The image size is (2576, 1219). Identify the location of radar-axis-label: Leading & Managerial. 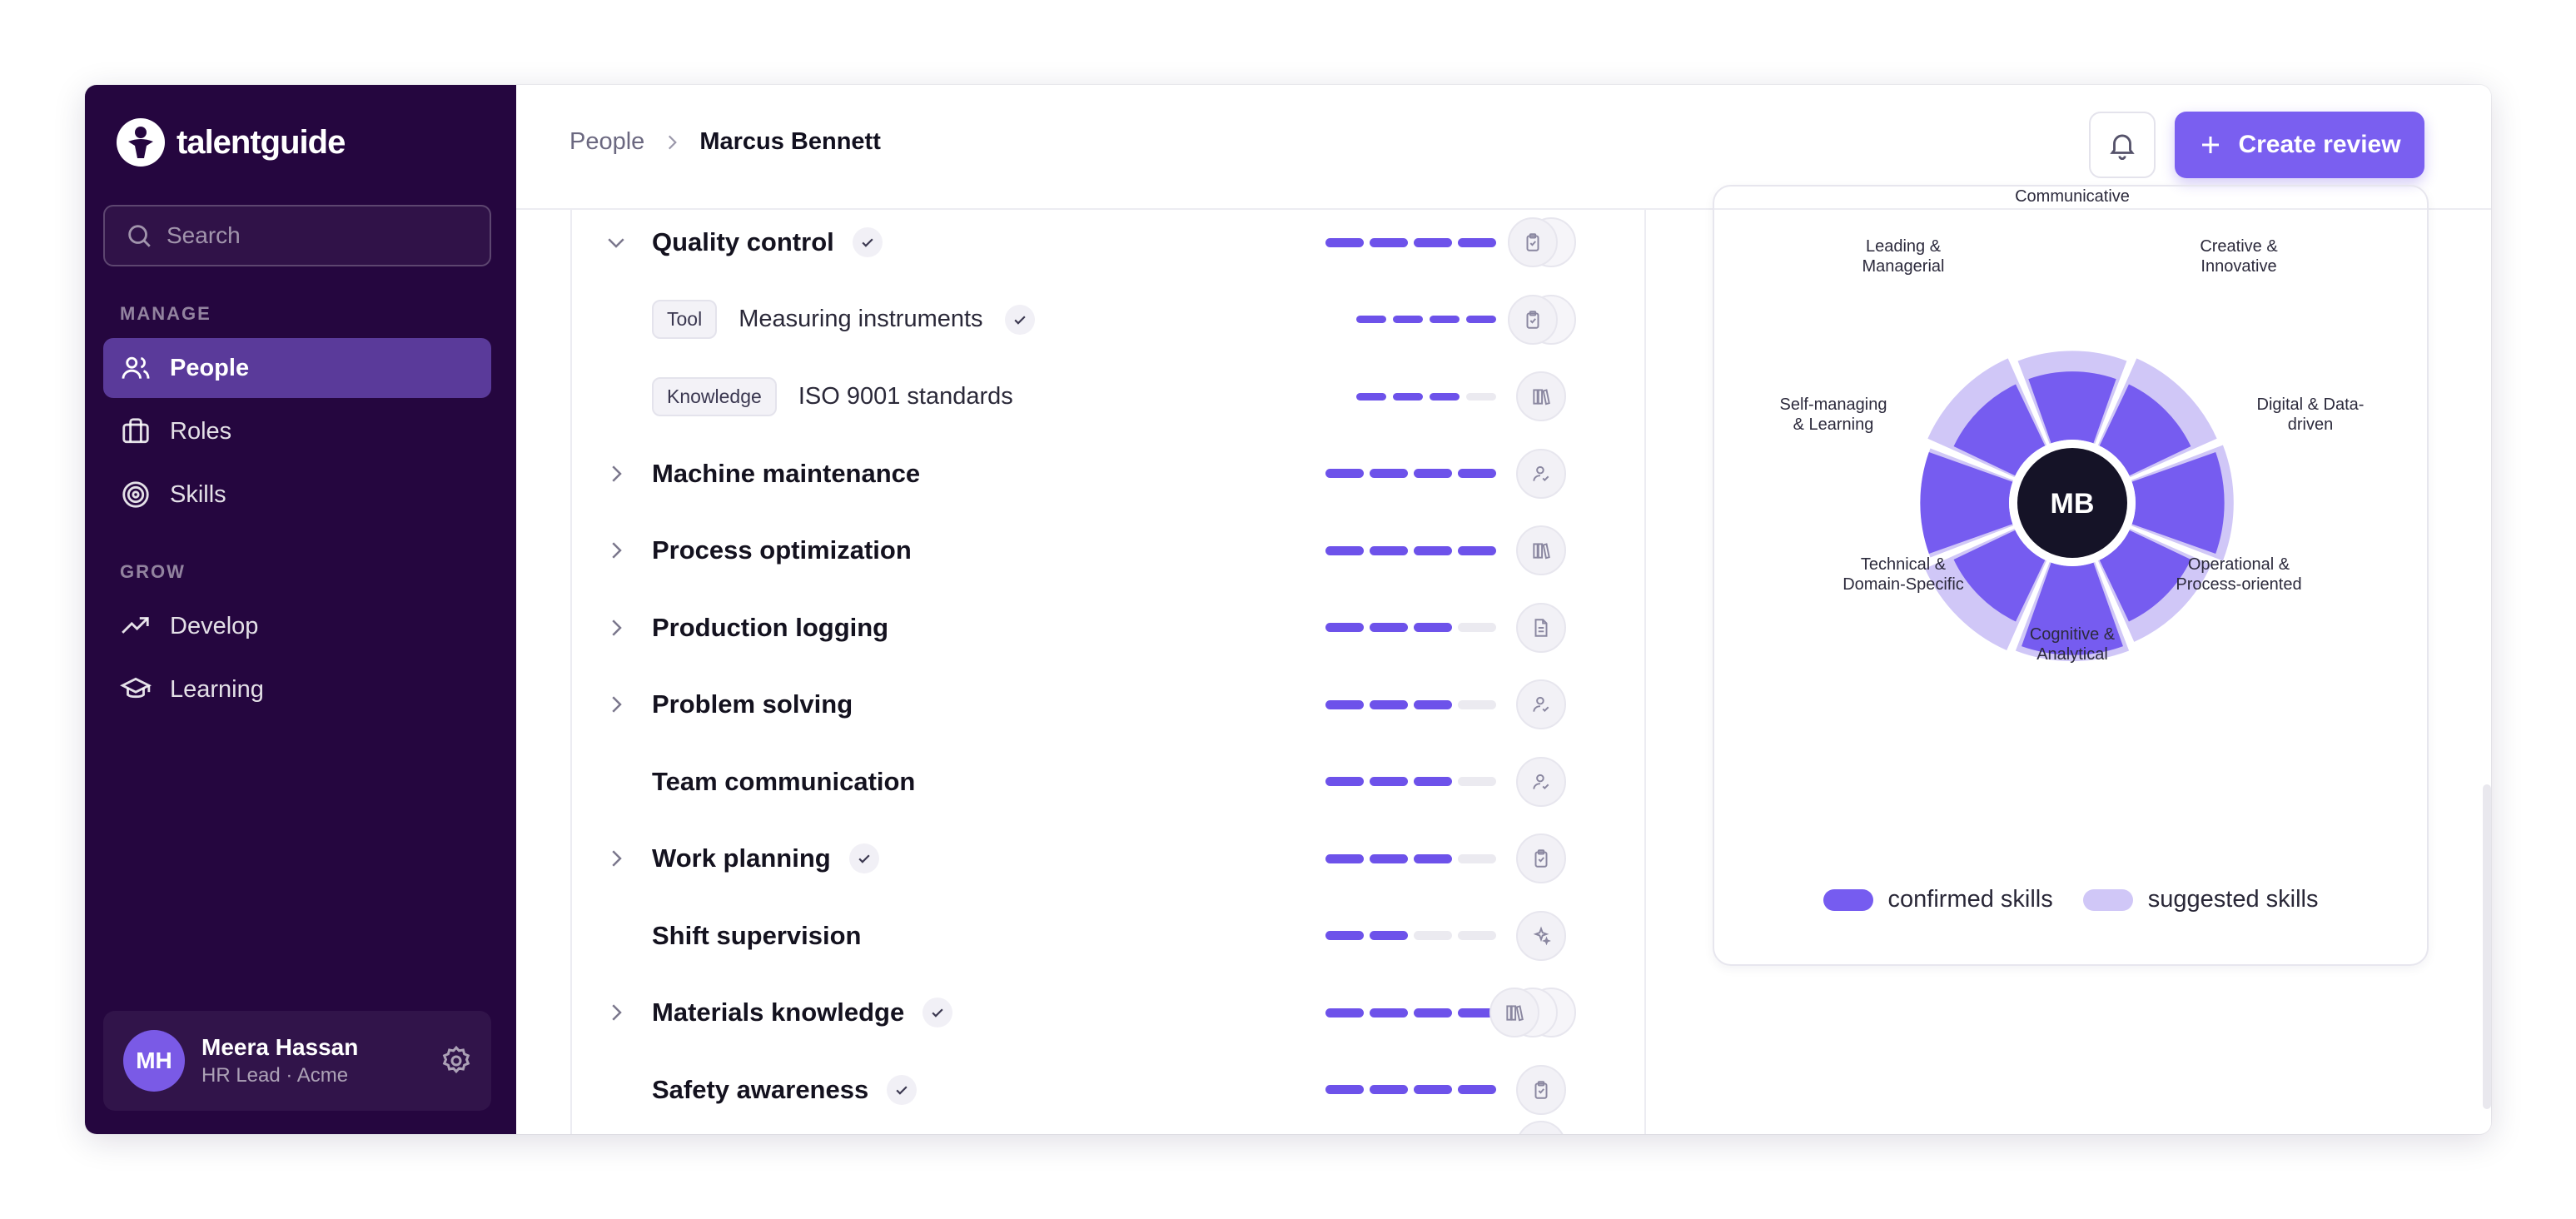
(1903, 256).